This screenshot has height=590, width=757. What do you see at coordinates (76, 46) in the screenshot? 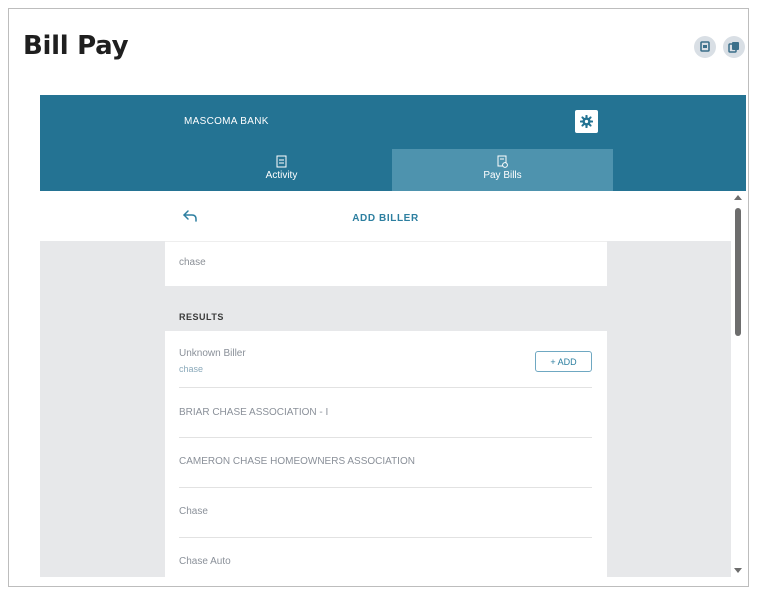
I see `page-title: Bill Pay` at bounding box center [76, 46].